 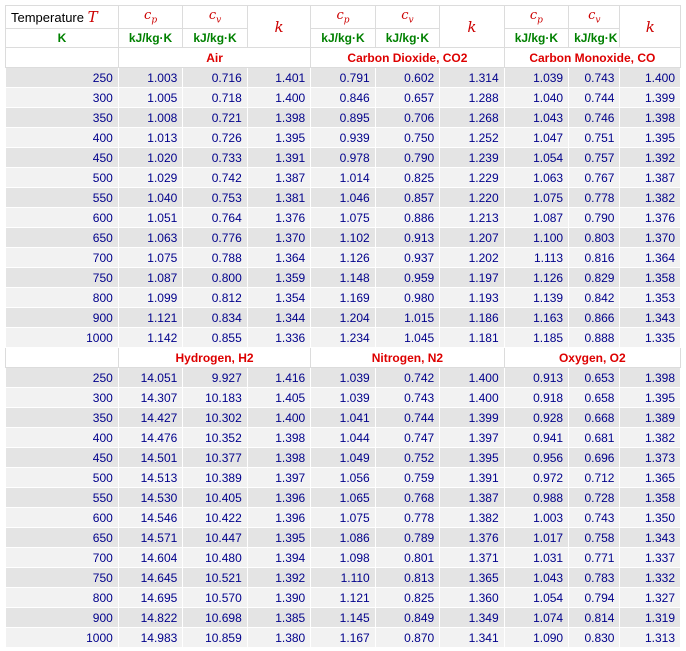 What do you see at coordinates (536, 477) in the screenshot?
I see `value-cell: 0.972` at bounding box center [536, 477].